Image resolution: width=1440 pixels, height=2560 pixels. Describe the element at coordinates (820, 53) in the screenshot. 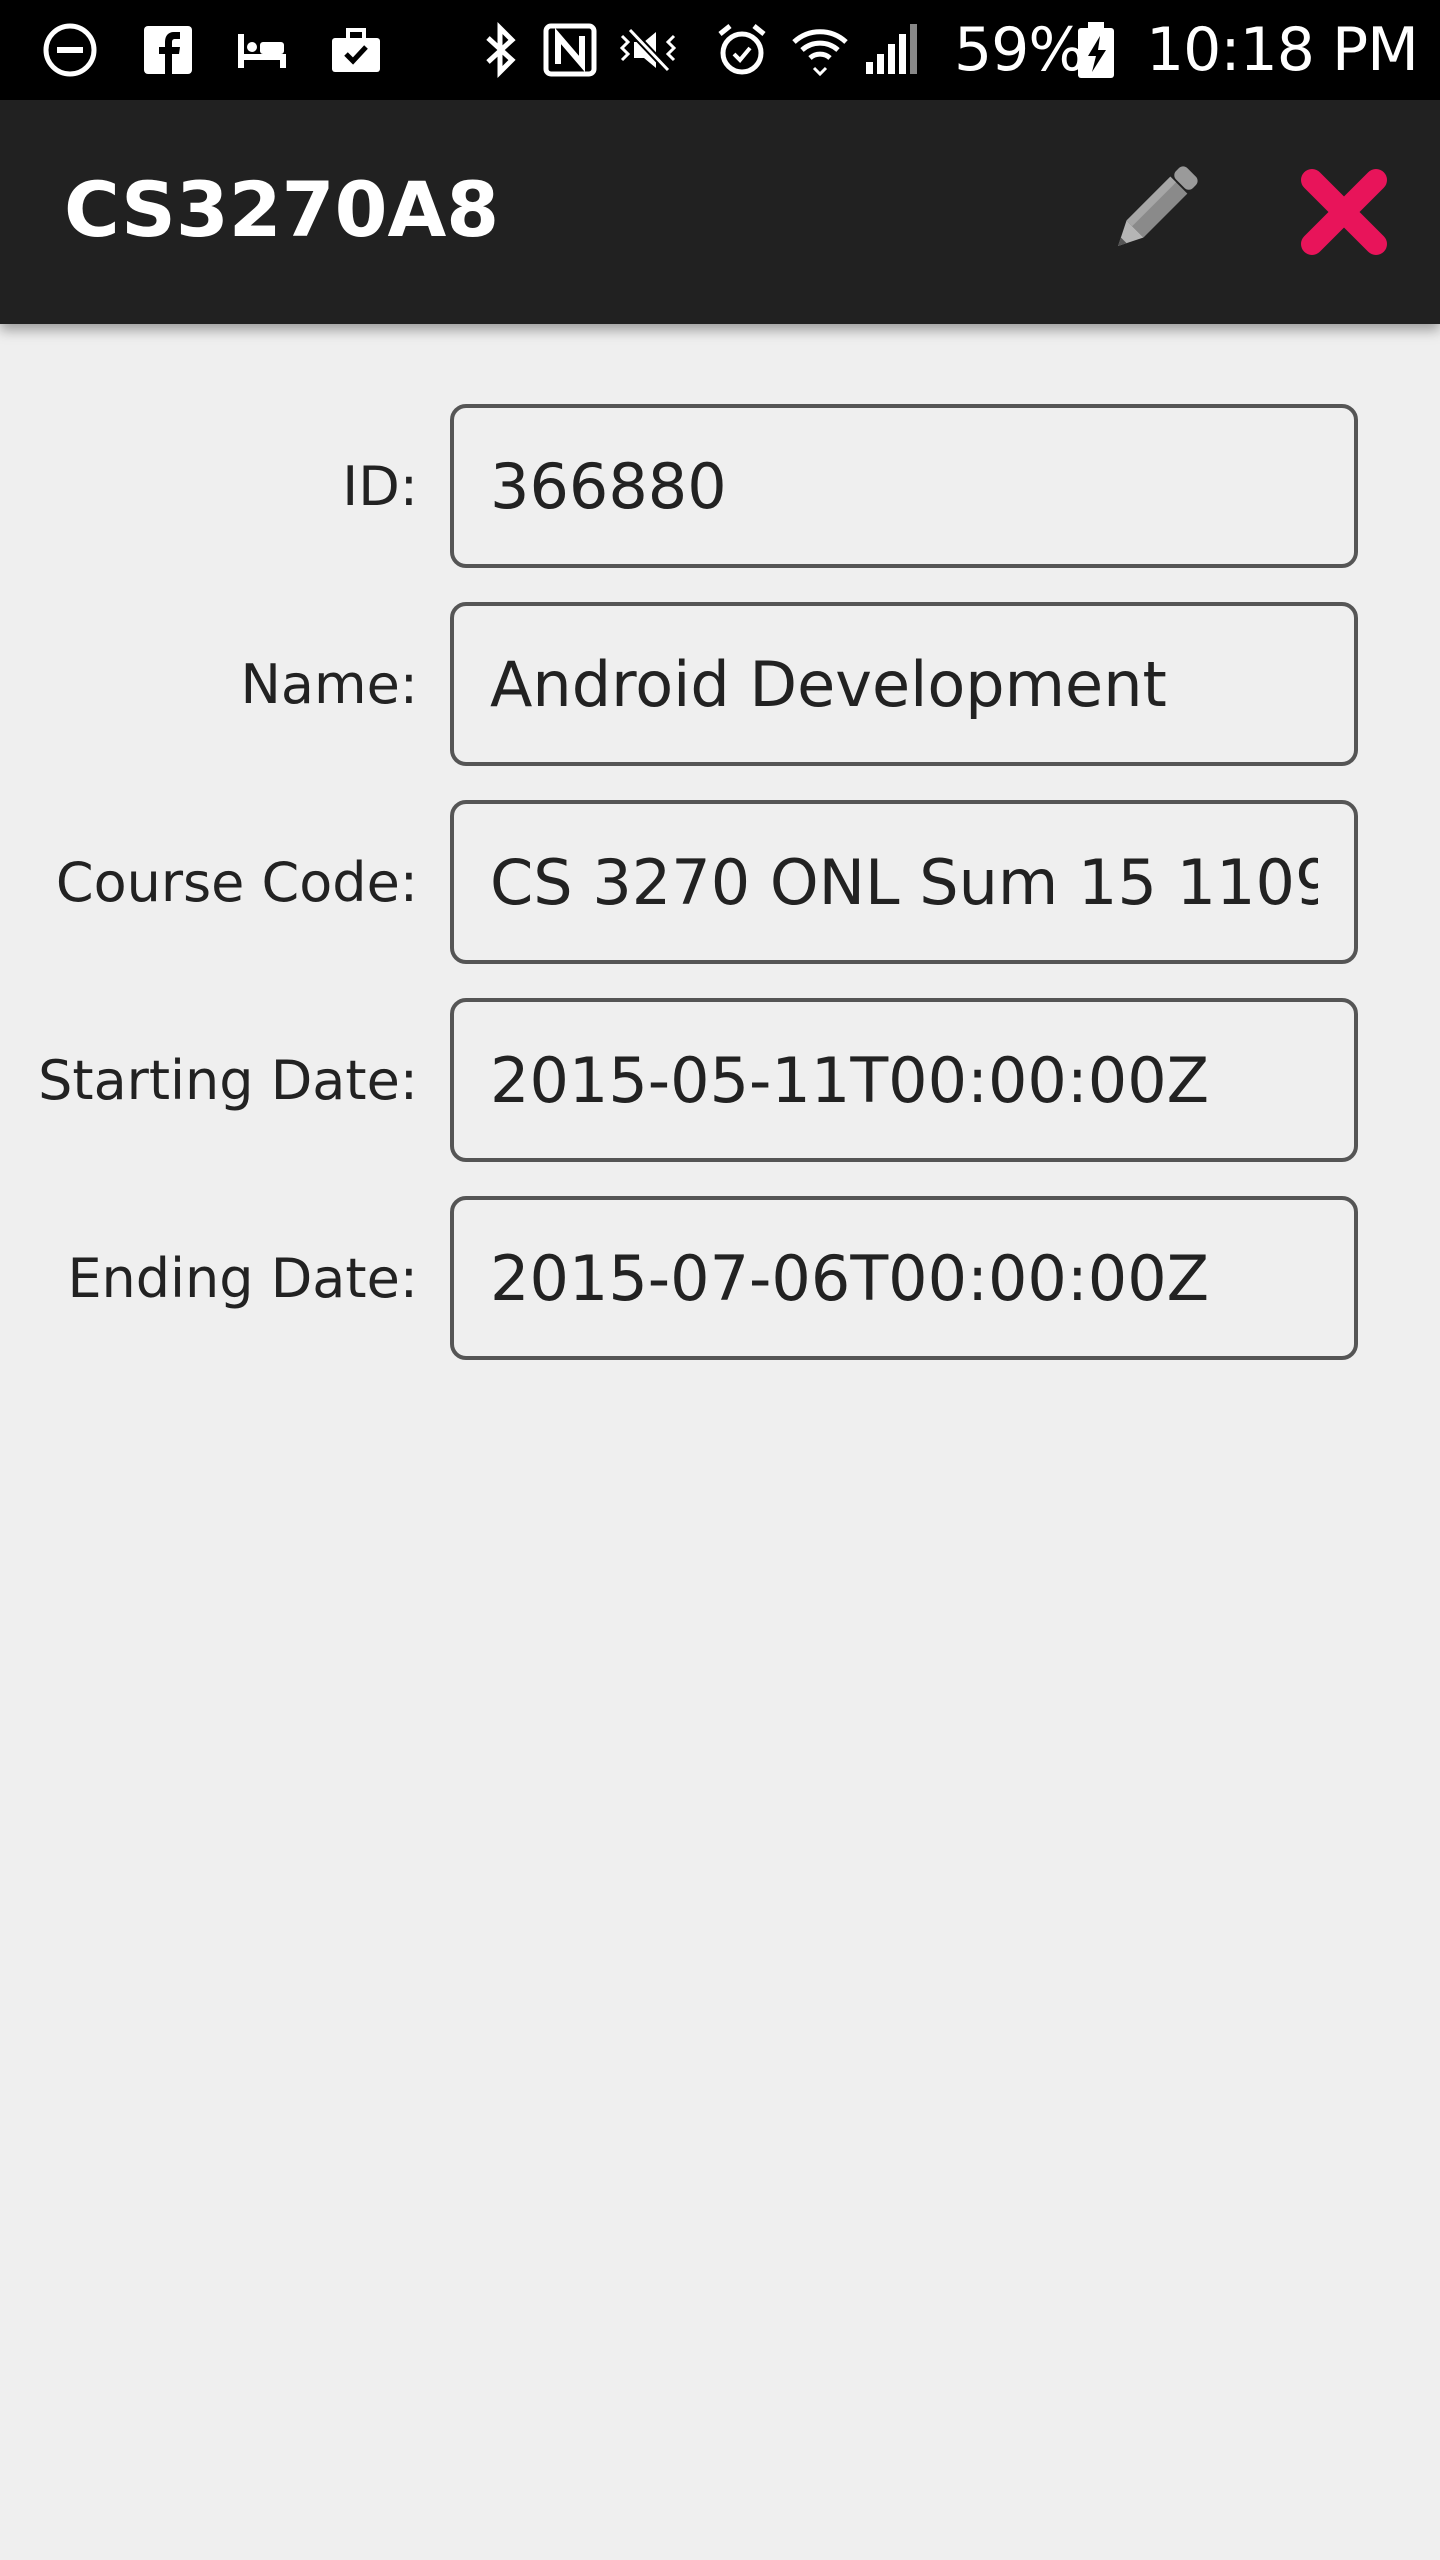

I see `wifi-icon` at that location.